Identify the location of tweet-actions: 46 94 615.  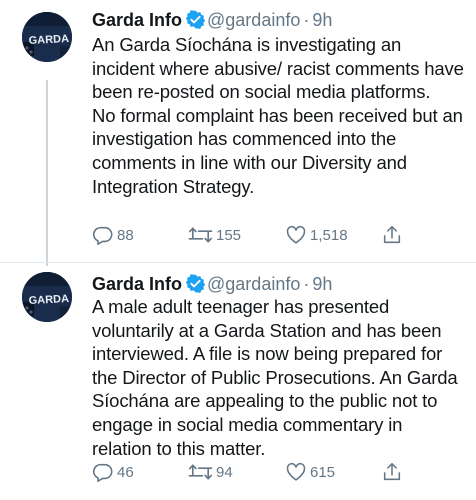
(252, 472).